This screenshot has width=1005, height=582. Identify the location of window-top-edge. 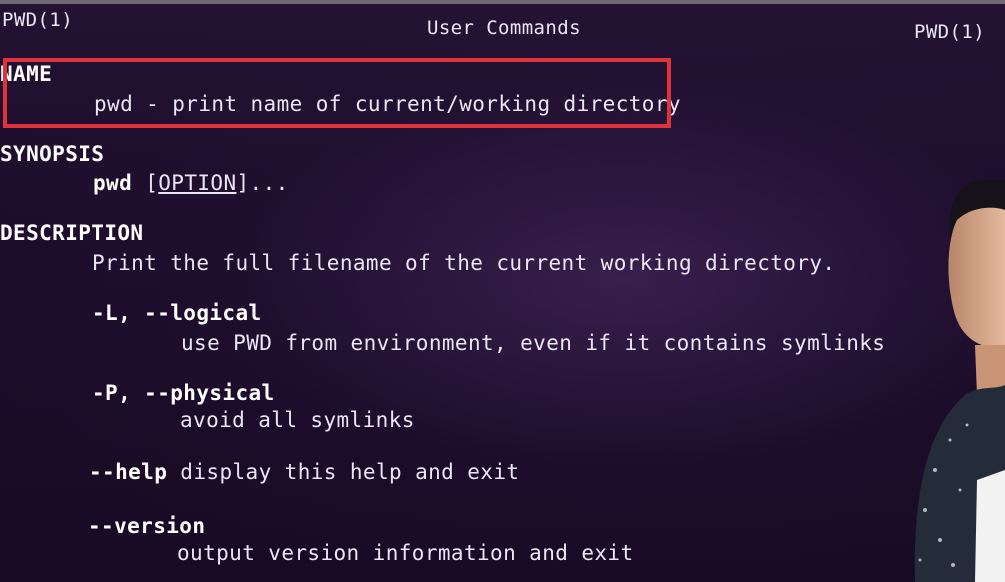
(502, 2).